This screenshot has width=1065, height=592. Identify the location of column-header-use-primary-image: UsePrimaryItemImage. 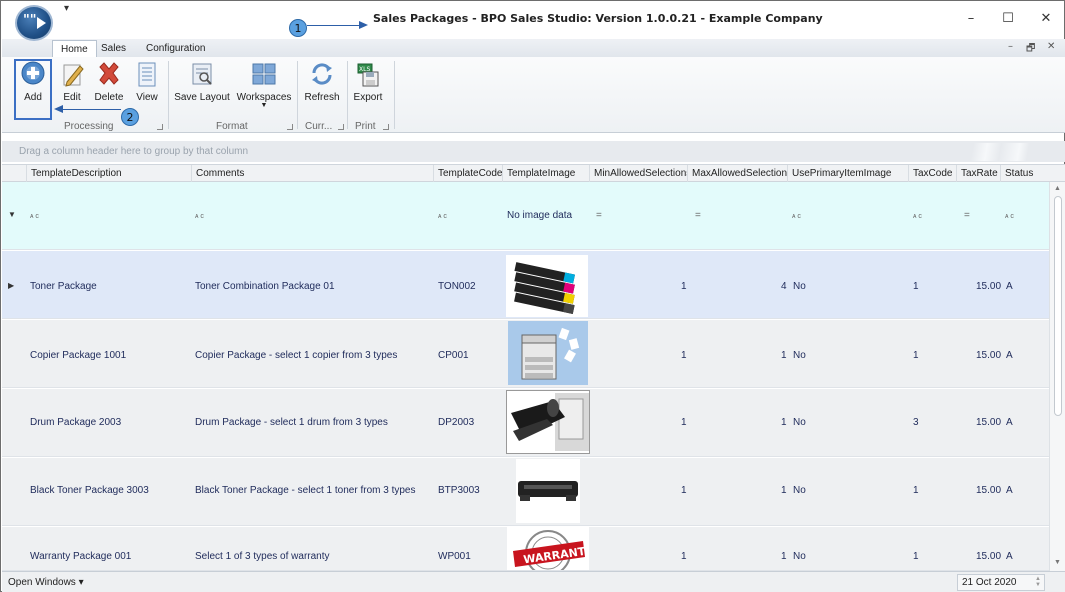
(847, 173).